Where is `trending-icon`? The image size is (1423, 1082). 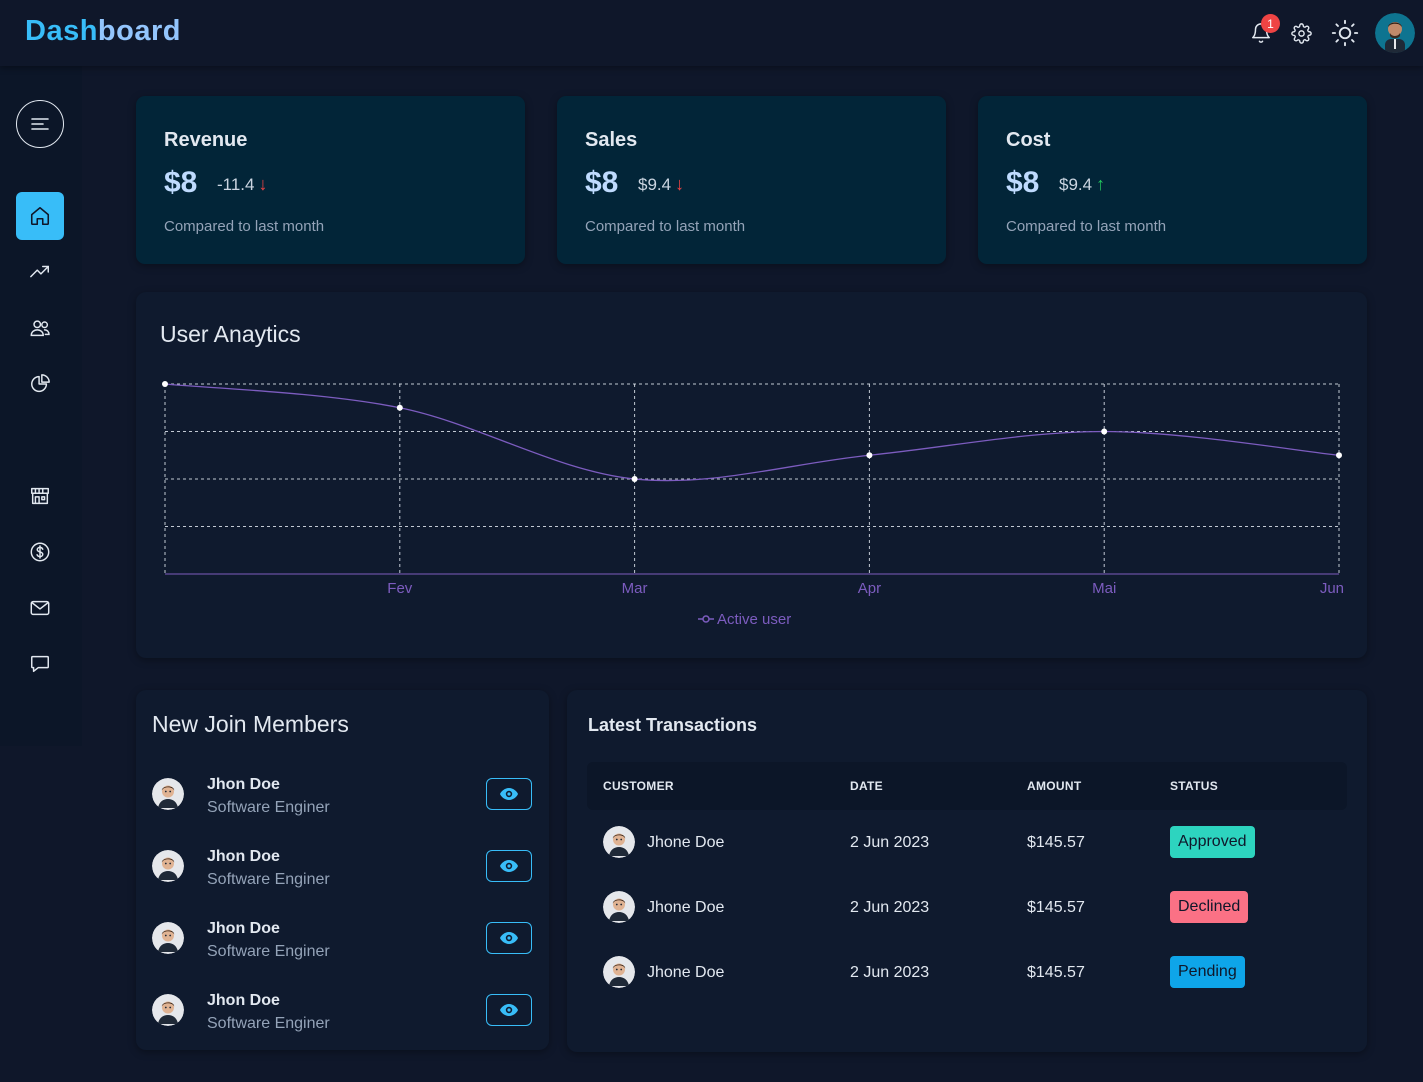
trending-icon is located at coordinates (39, 271).